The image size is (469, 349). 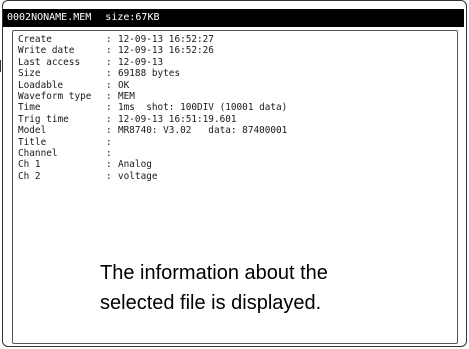 I want to click on info-row-ch1: Ch 1: Analog, so click(x=238, y=164).